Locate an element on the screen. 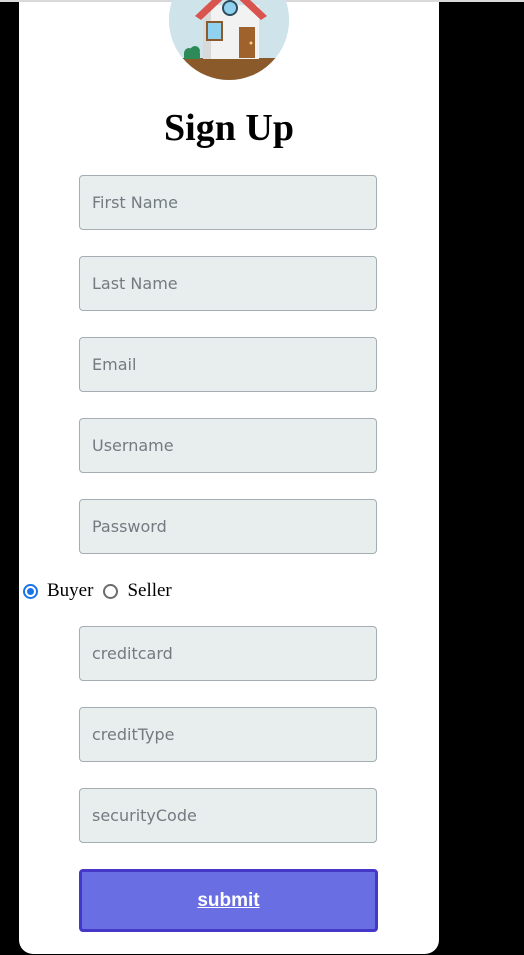 Image resolution: width=524 pixels, height=955 pixels. first-name-input is located at coordinates (228, 202).